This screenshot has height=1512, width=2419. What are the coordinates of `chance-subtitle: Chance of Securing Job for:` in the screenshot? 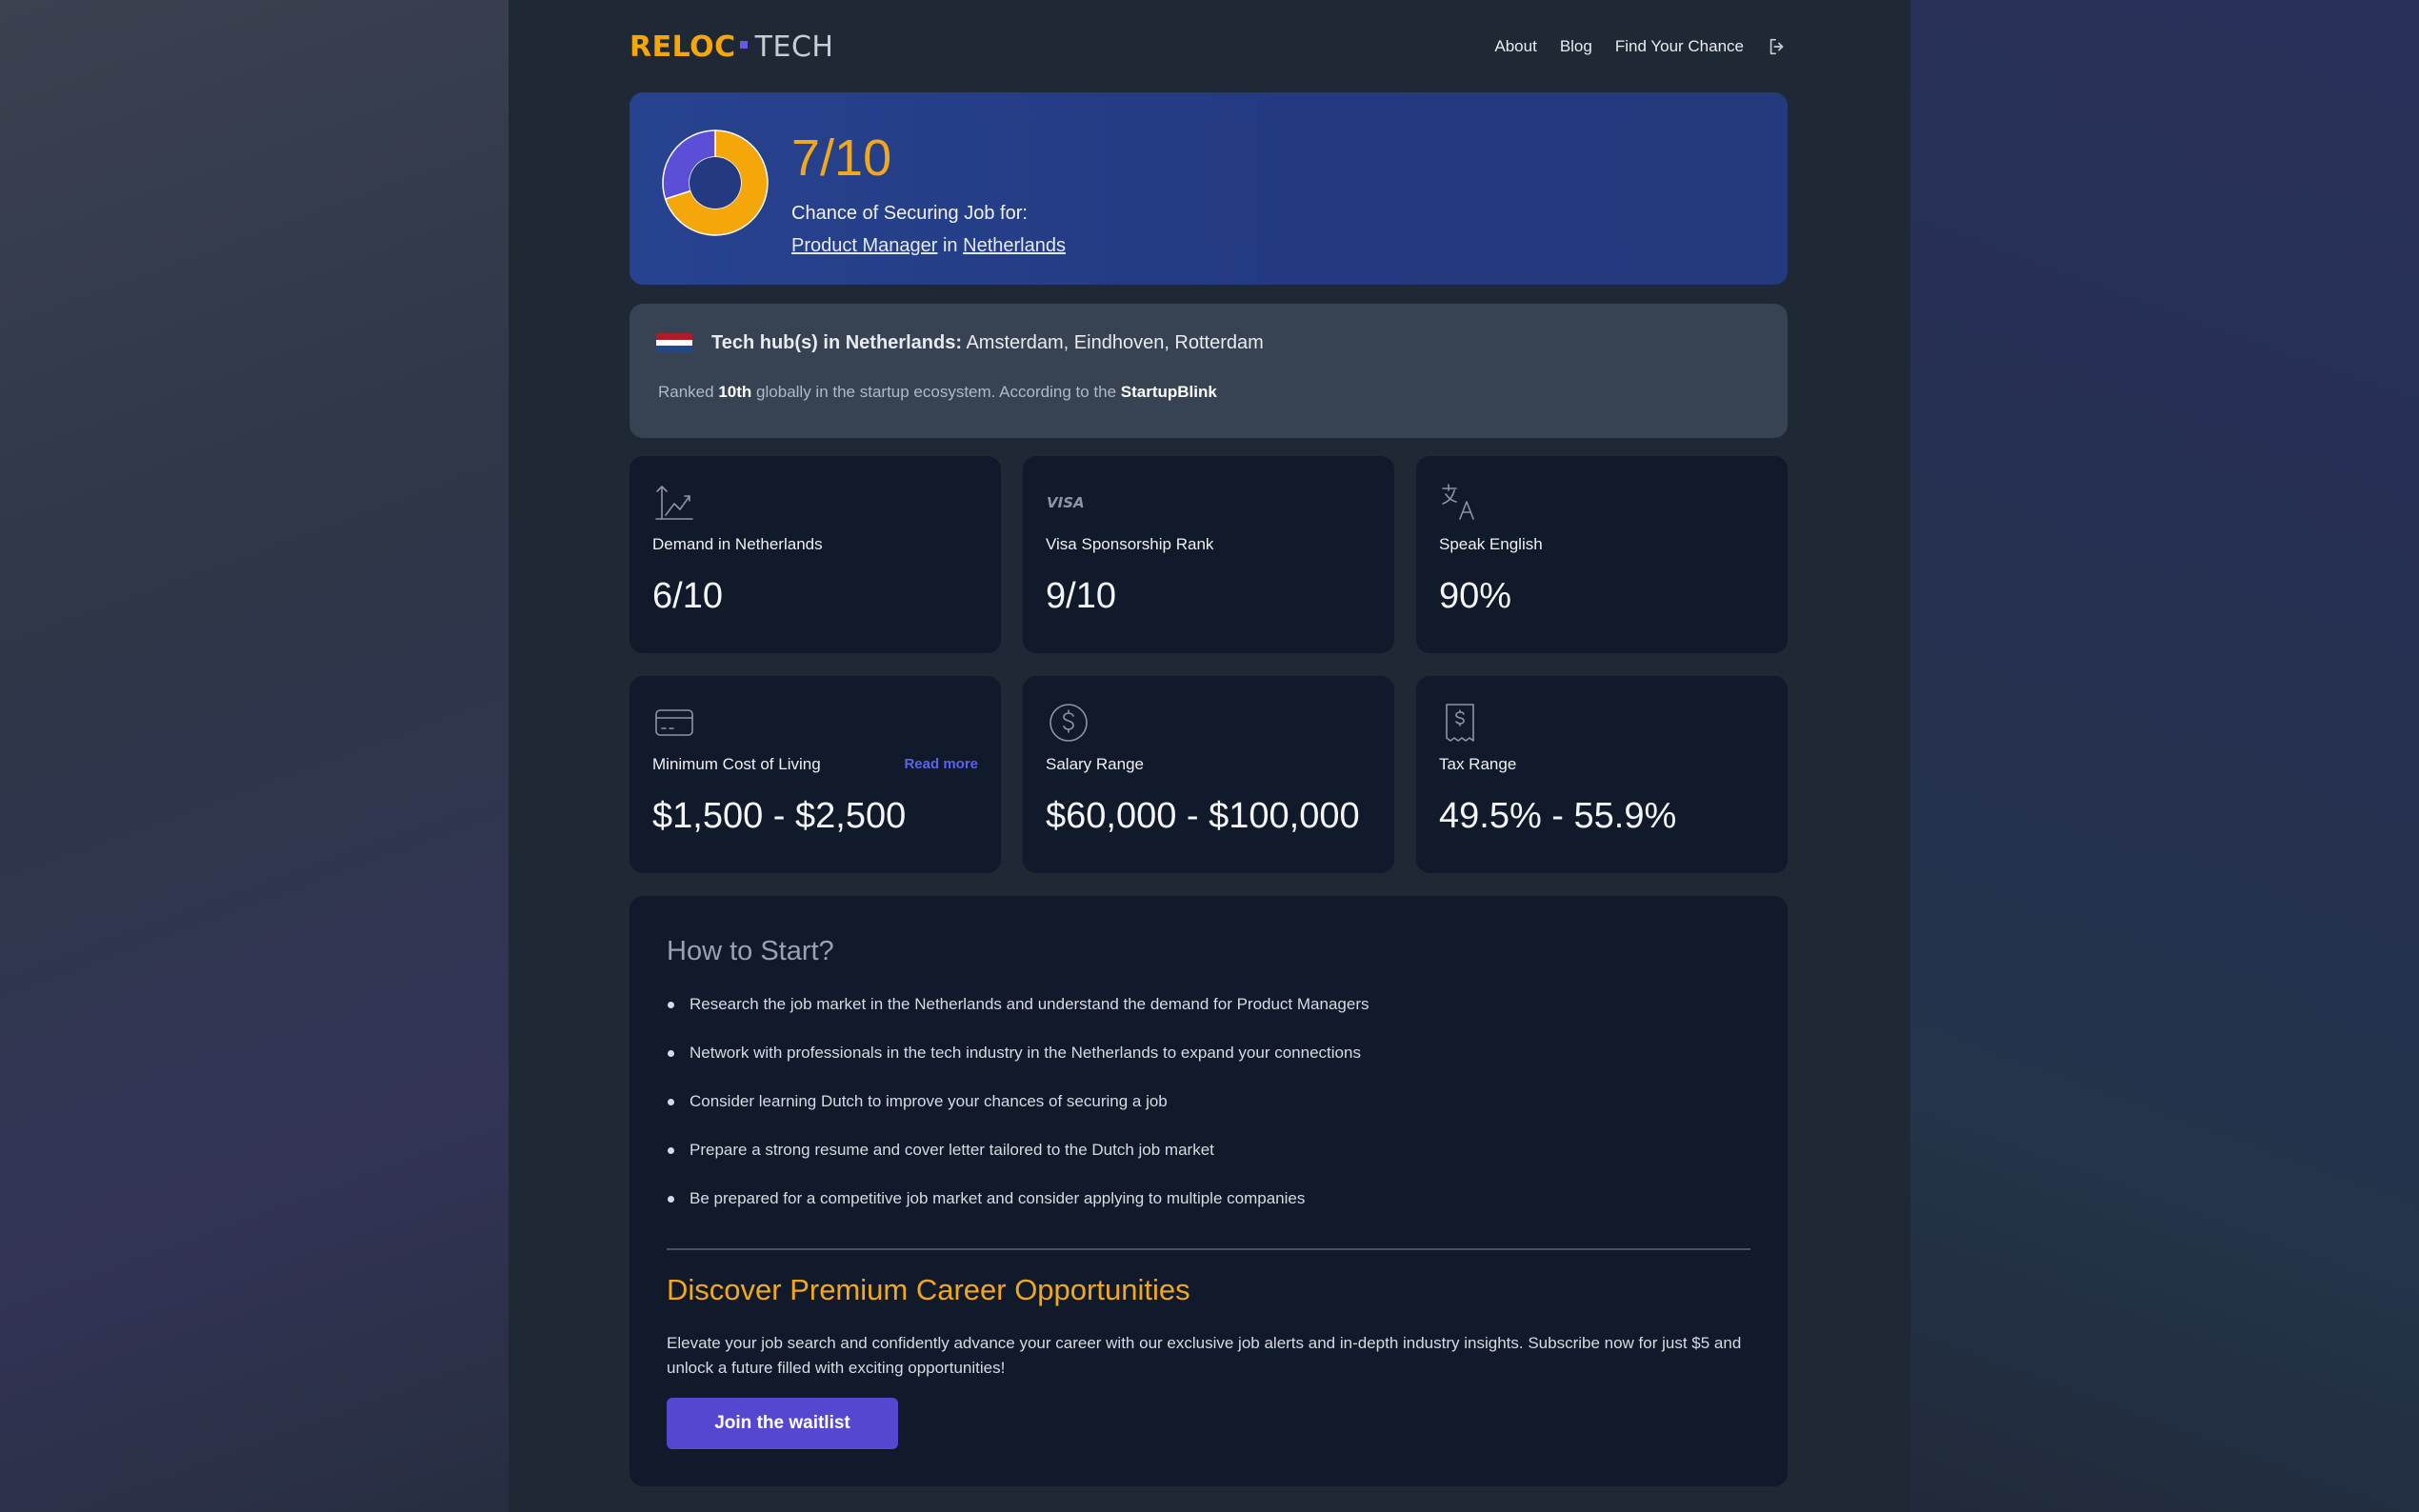 It's located at (909, 213).